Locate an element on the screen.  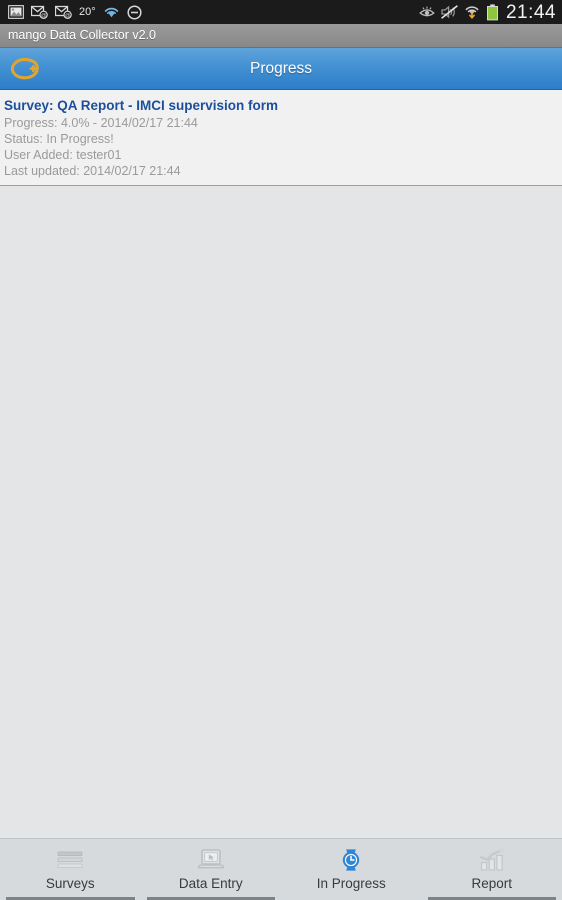
watch-clock-icon is located at coordinates (351, 860).